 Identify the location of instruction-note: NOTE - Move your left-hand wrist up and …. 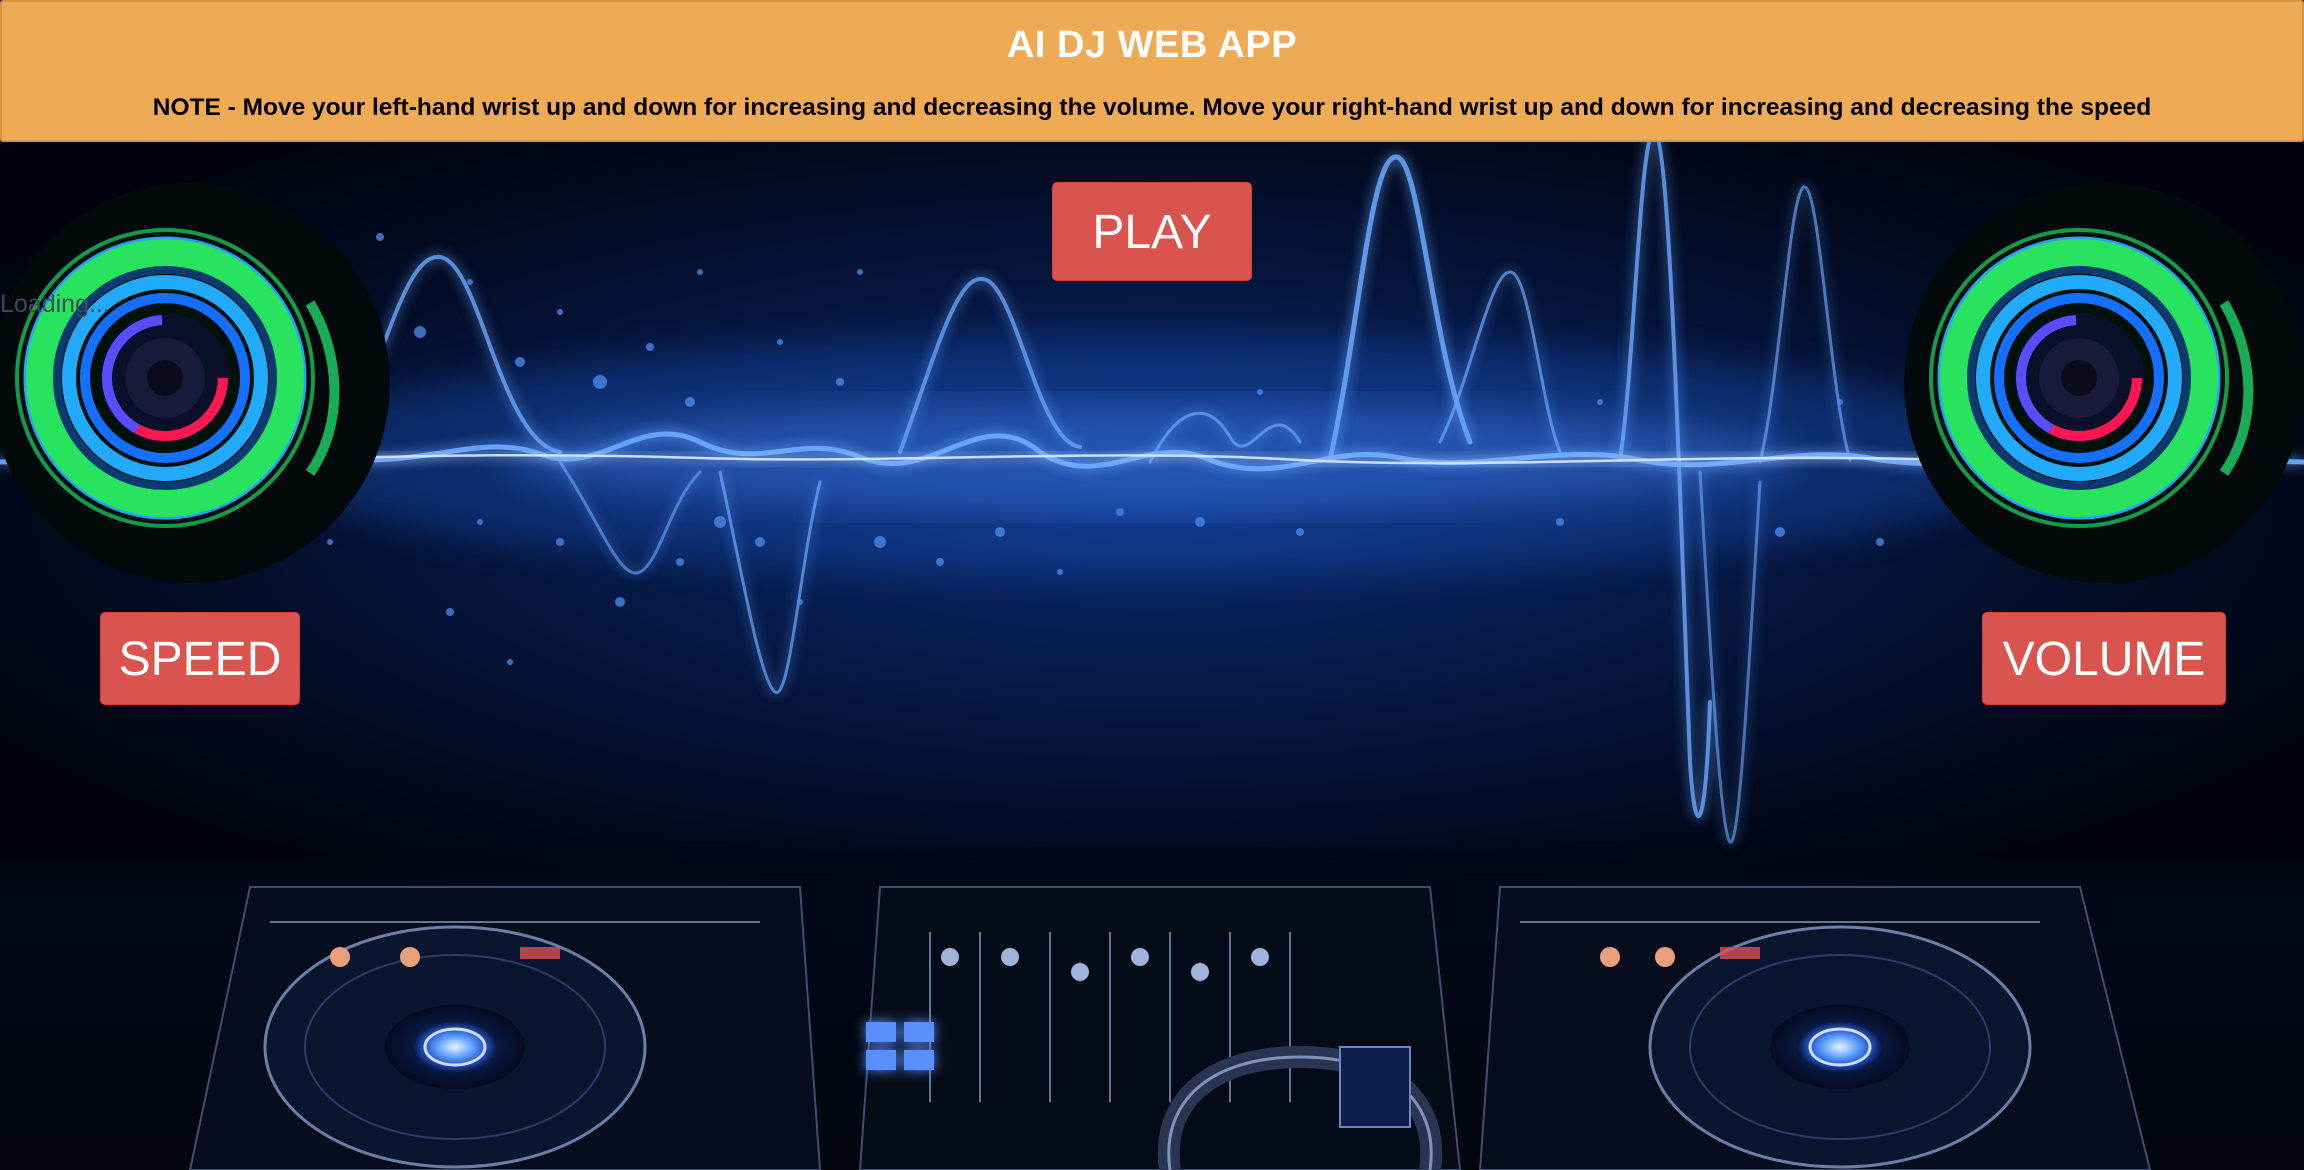
(1152, 107).